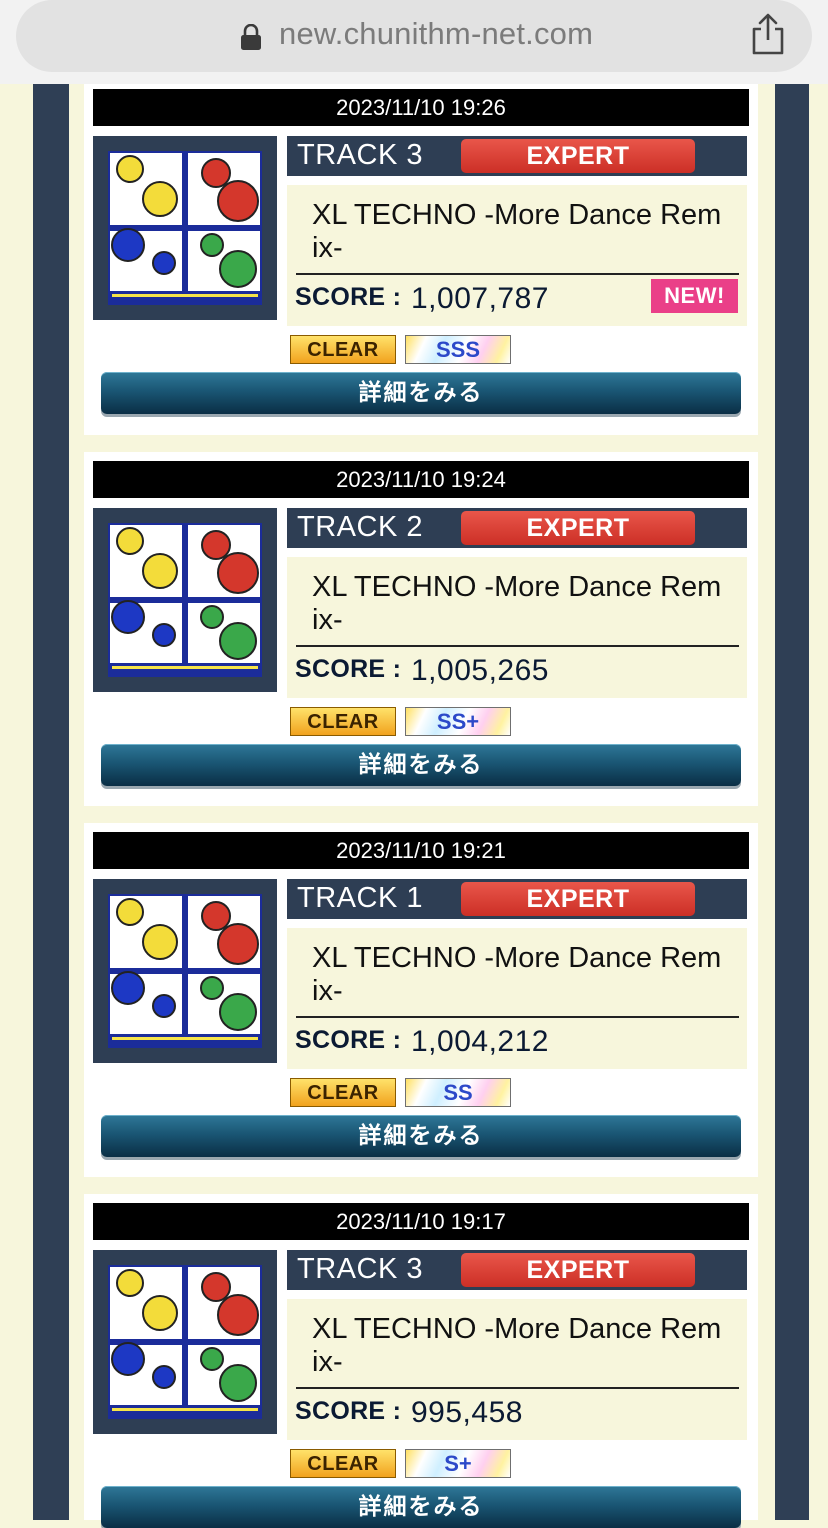 The width and height of the screenshot is (828, 1528). Describe the element at coordinates (768, 34) in the screenshot. I see `share-icon` at that location.